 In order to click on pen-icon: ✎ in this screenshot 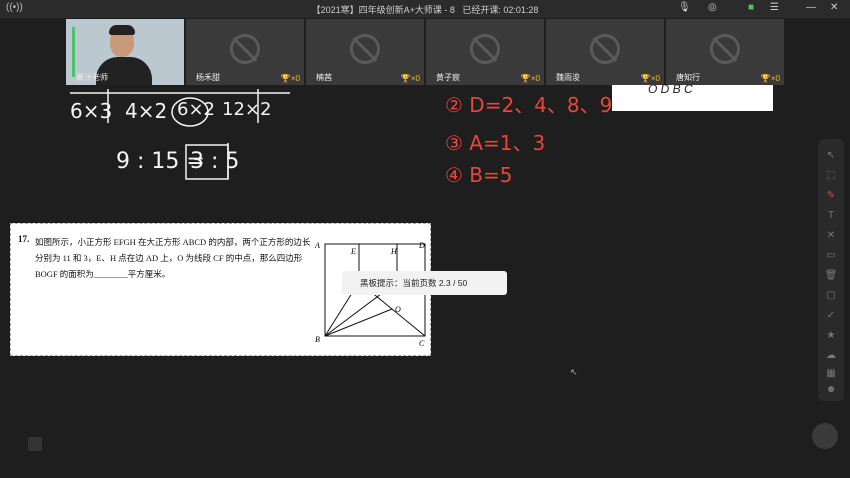, I will do `click(831, 196)`.